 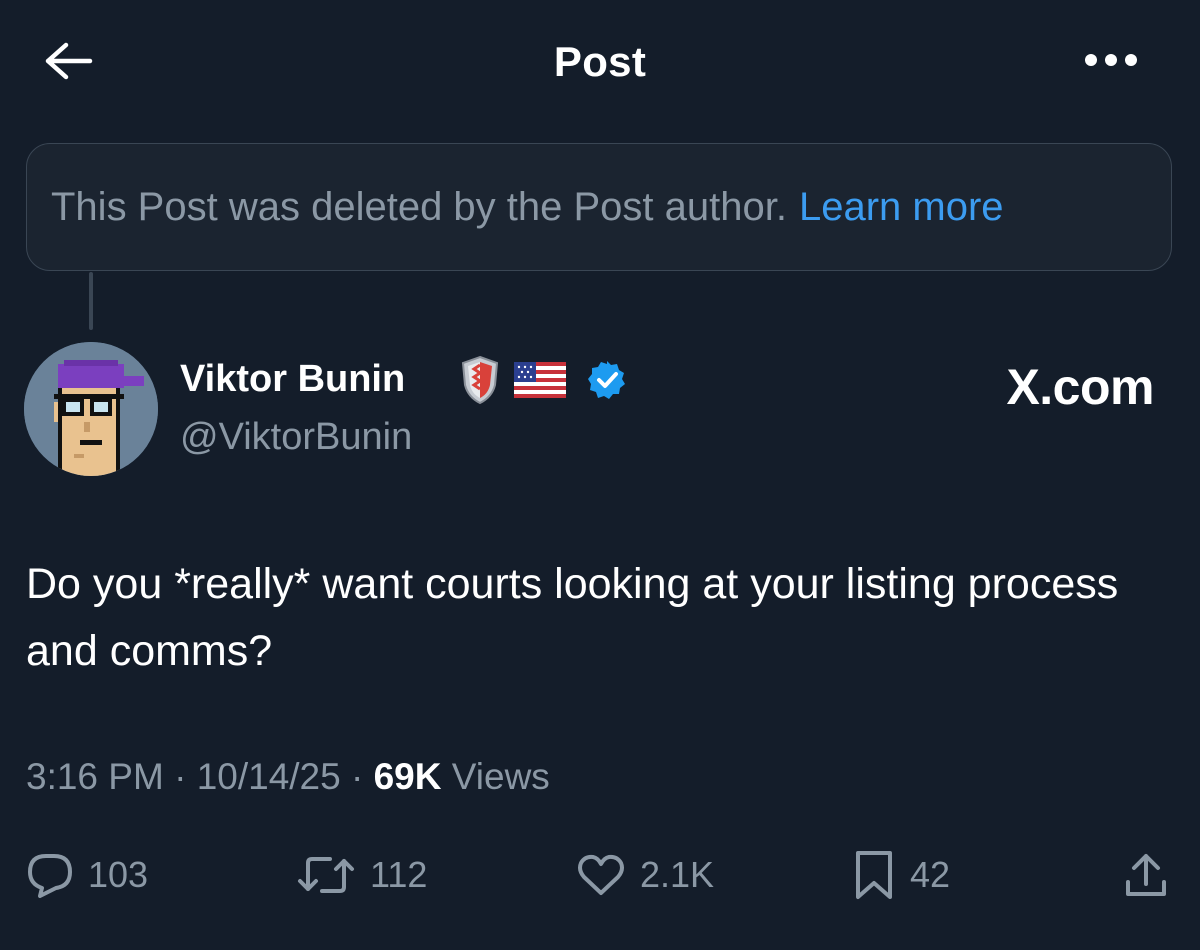 I want to click on bookmark-icon, so click(x=874, y=875).